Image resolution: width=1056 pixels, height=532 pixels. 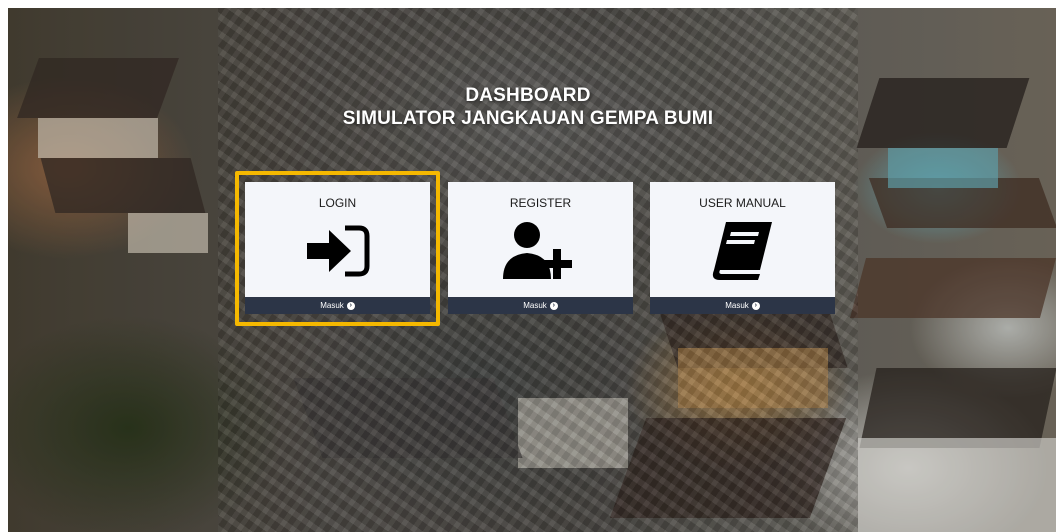 I want to click on login-card-title: LOGIN, so click(x=337, y=203).